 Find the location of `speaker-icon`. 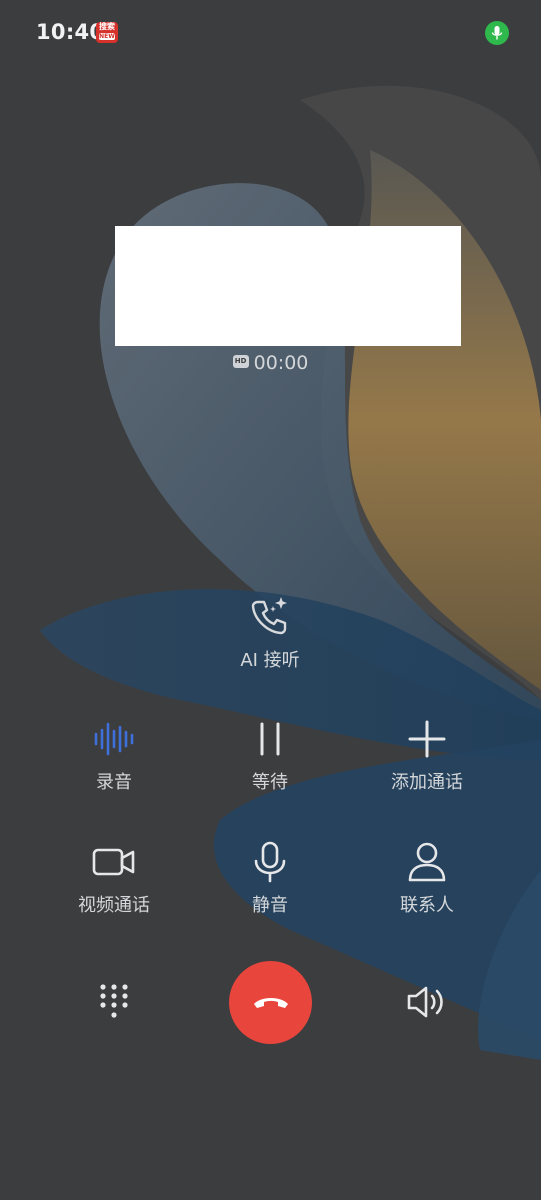

speaker-icon is located at coordinates (425, 1002).